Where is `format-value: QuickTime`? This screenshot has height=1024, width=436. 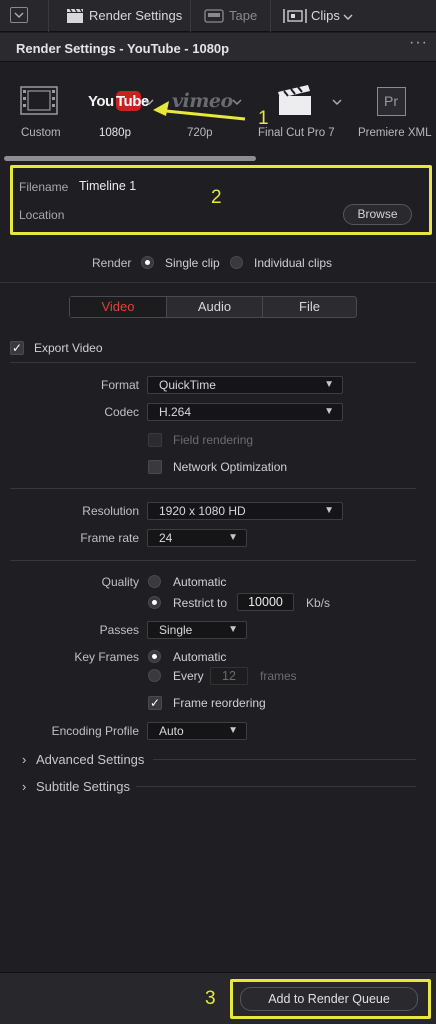 format-value: QuickTime is located at coordinates (187, 385).